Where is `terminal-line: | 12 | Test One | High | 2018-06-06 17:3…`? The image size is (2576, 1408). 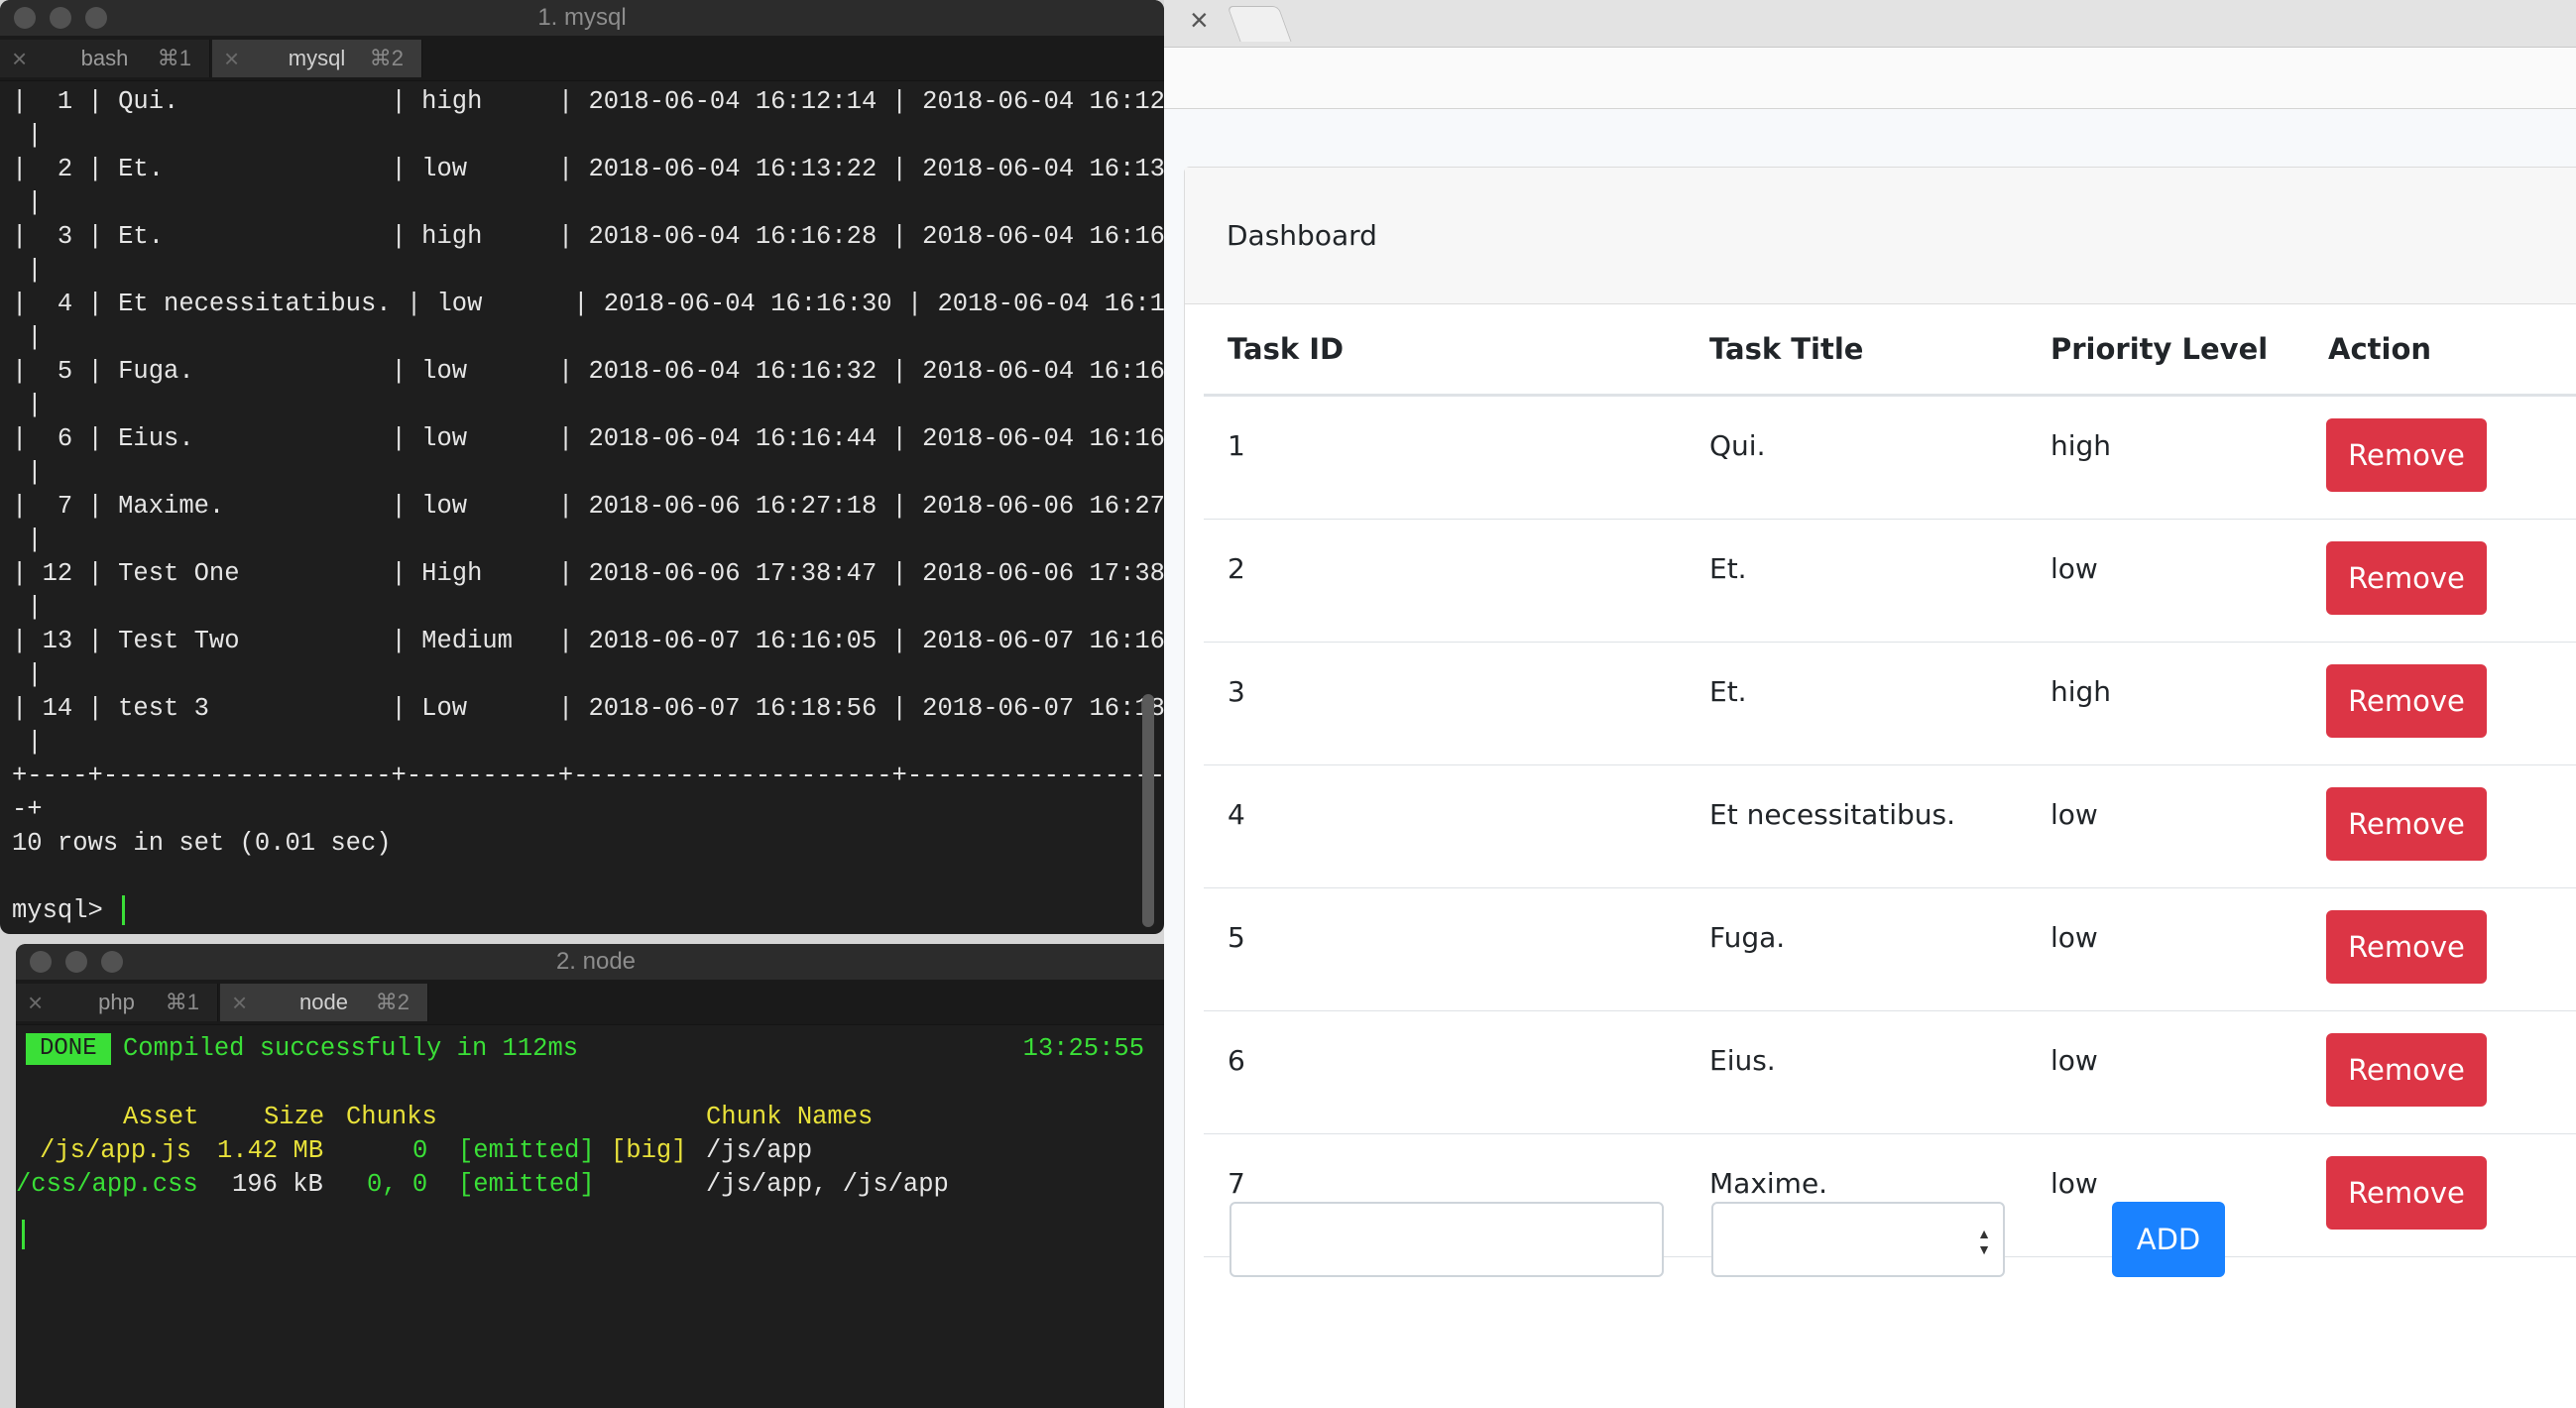
terminal-line: | 12 | Test One | High | 2018-06-06 17:3… is located at coordinates (588, 573).